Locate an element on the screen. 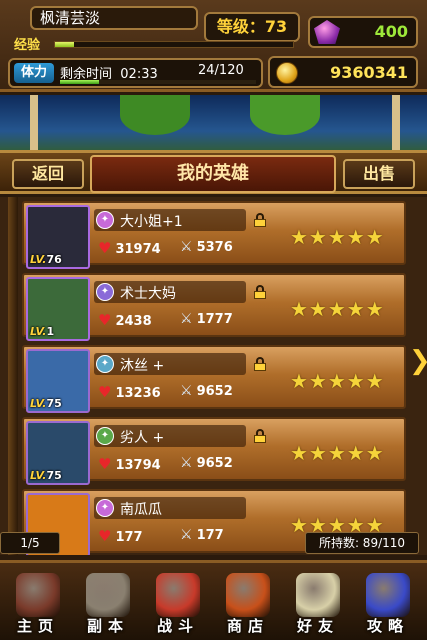 The height and width of the screenshot is (640, 427). coin-icon is located at coordinates (287, 73).